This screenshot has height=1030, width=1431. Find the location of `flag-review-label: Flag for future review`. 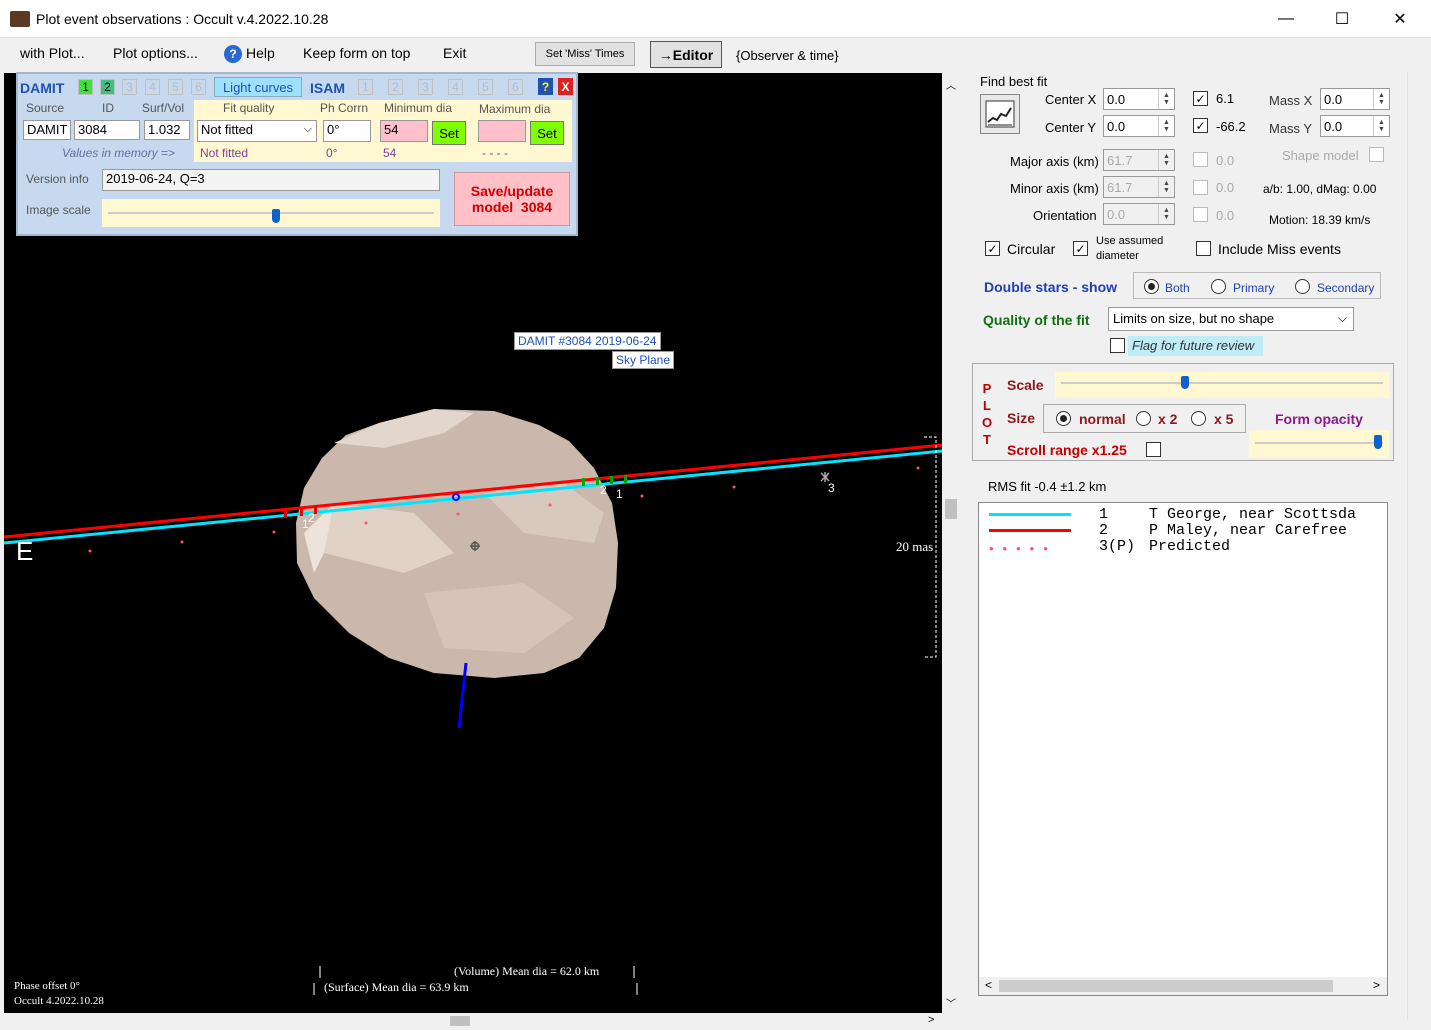

flag-review-label: Flag for future review is located at coordinates (1195, 346).